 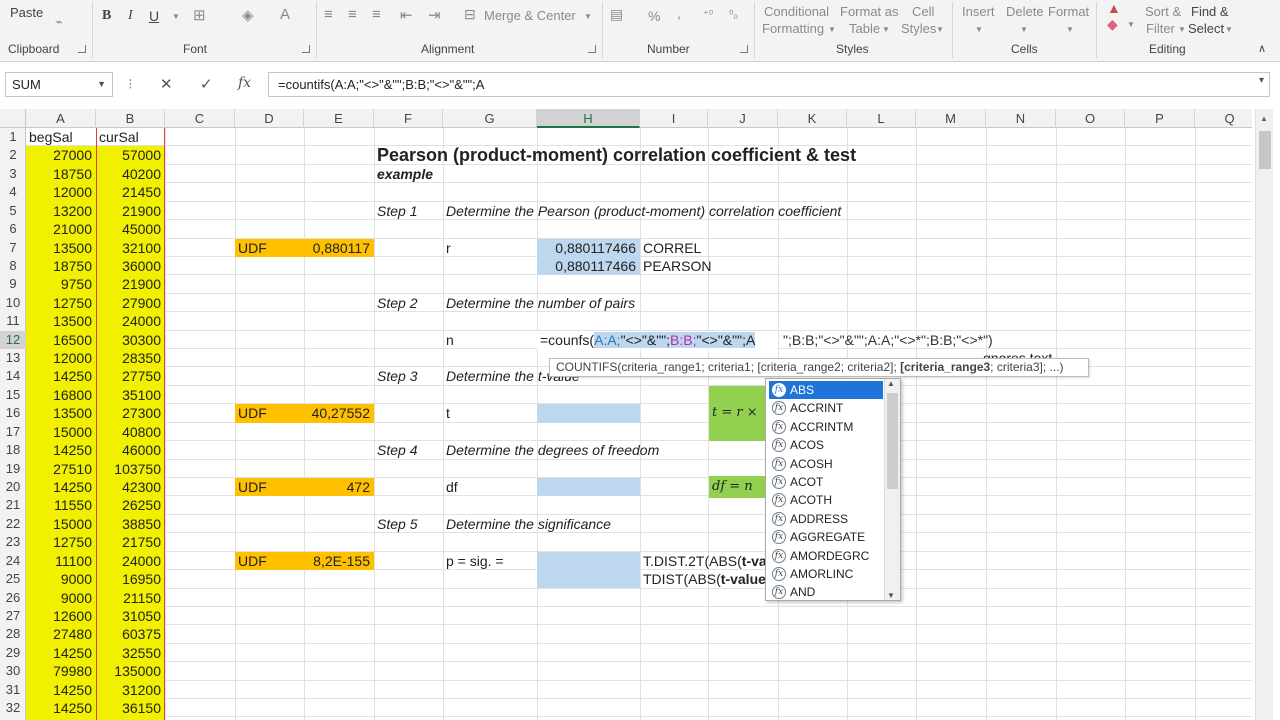 What do you see at coordinates (826, 500) in the screenshot?
I see `autocomplete-item-acoth: fx ACOTH` at bounding box center [826, 500].